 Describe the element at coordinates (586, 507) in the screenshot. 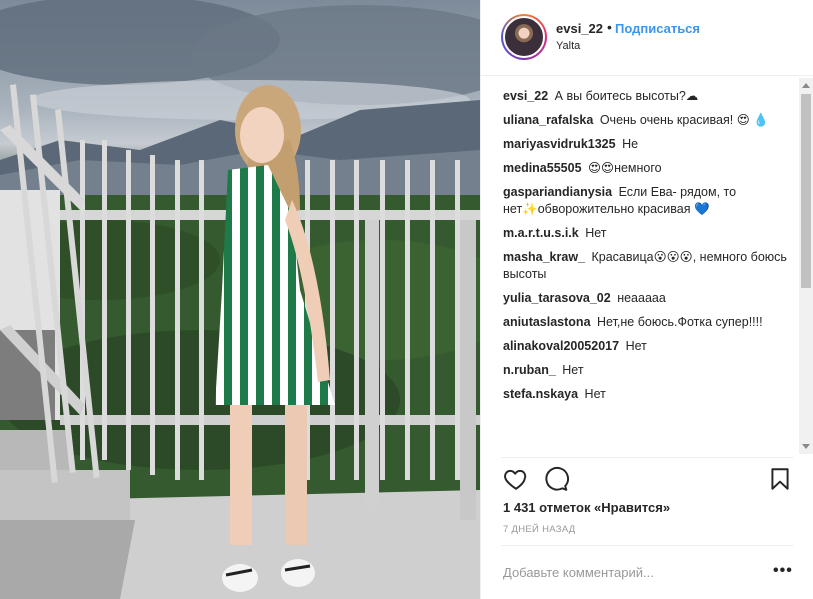

I see `likes-count: 1 431 отметок «Нравится»` at that location.